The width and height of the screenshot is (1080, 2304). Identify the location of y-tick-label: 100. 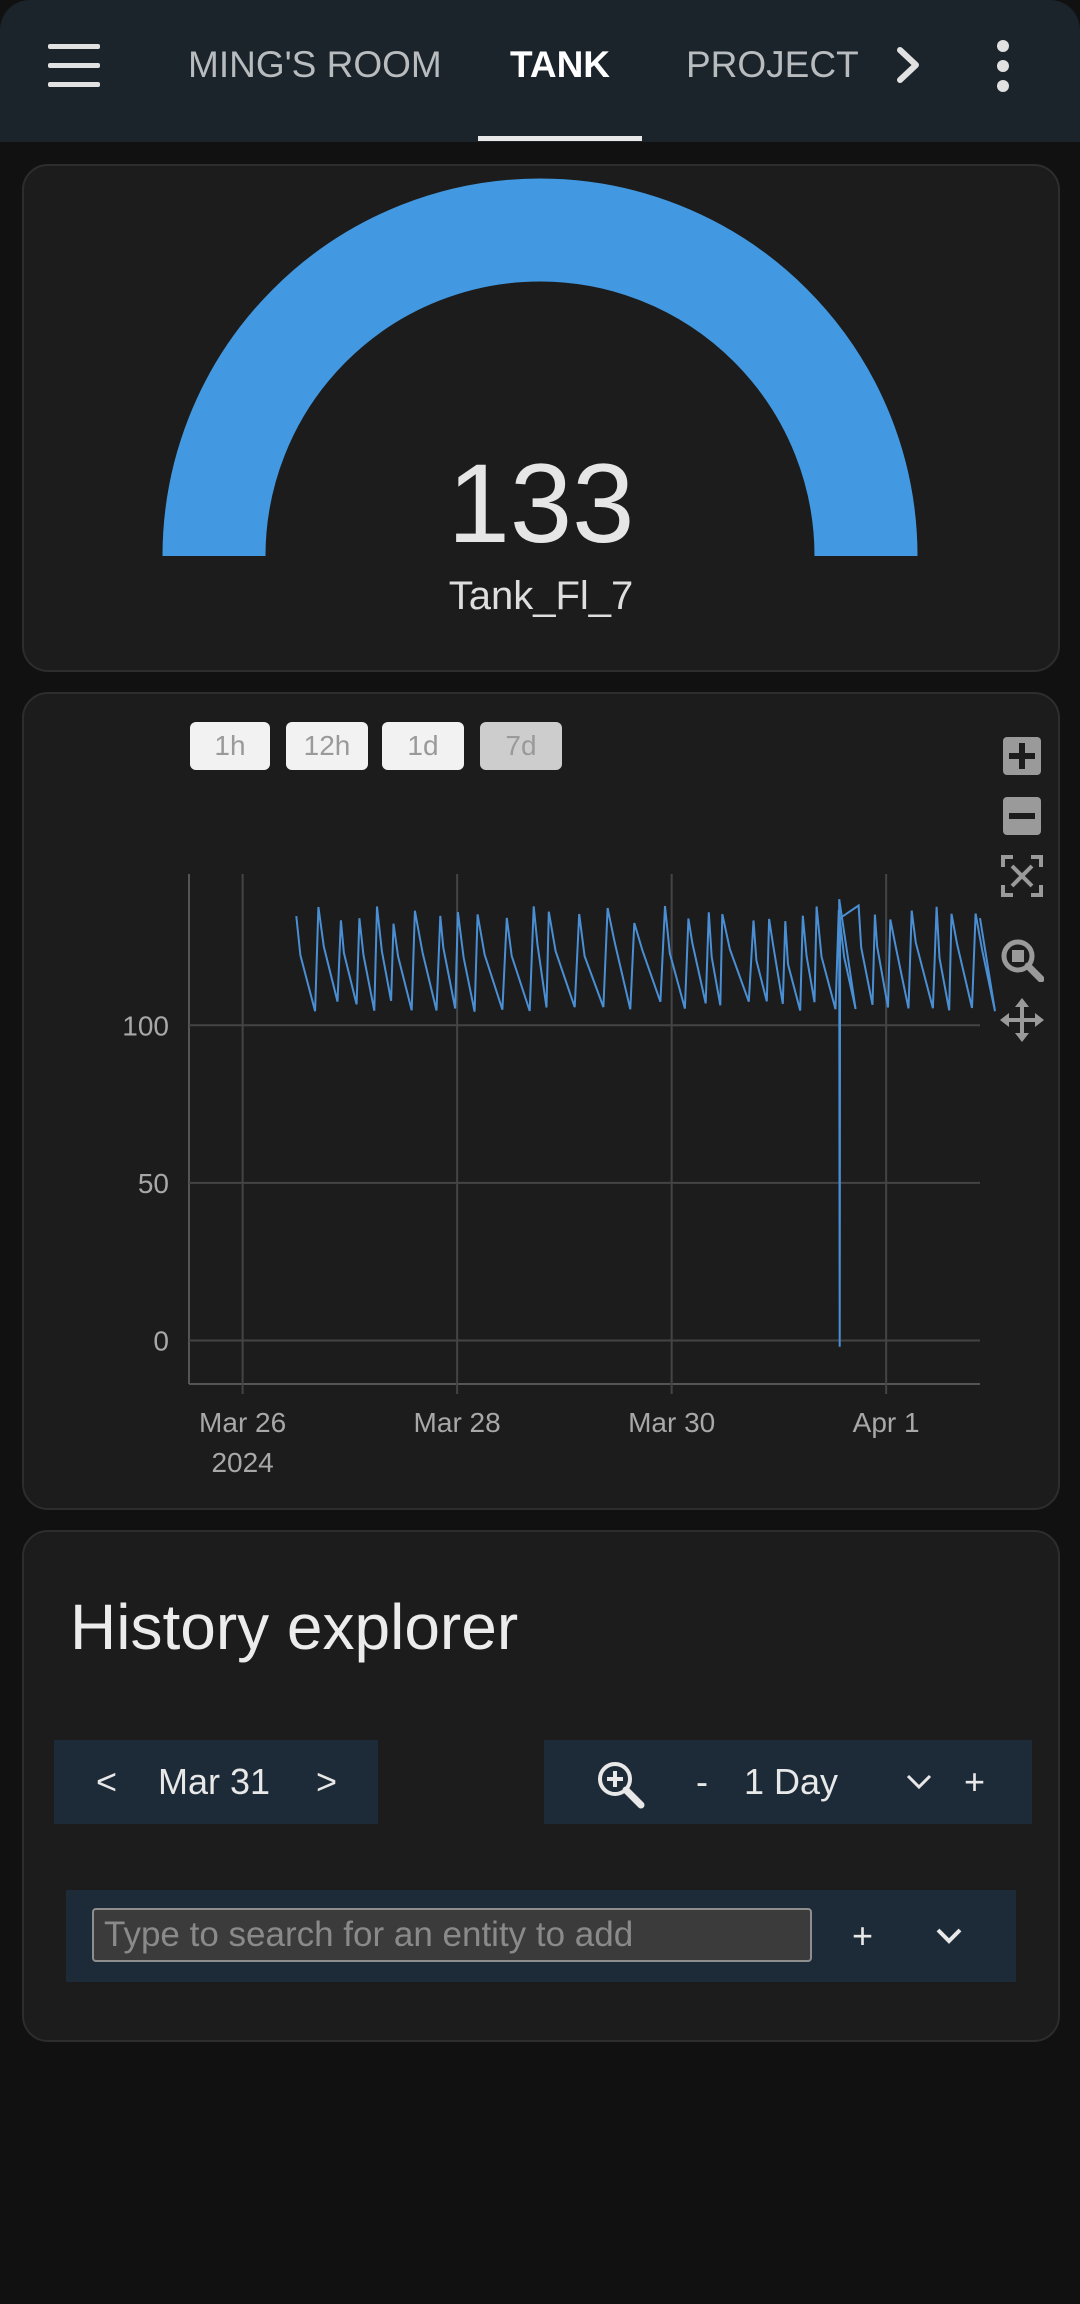
(145, 1025).